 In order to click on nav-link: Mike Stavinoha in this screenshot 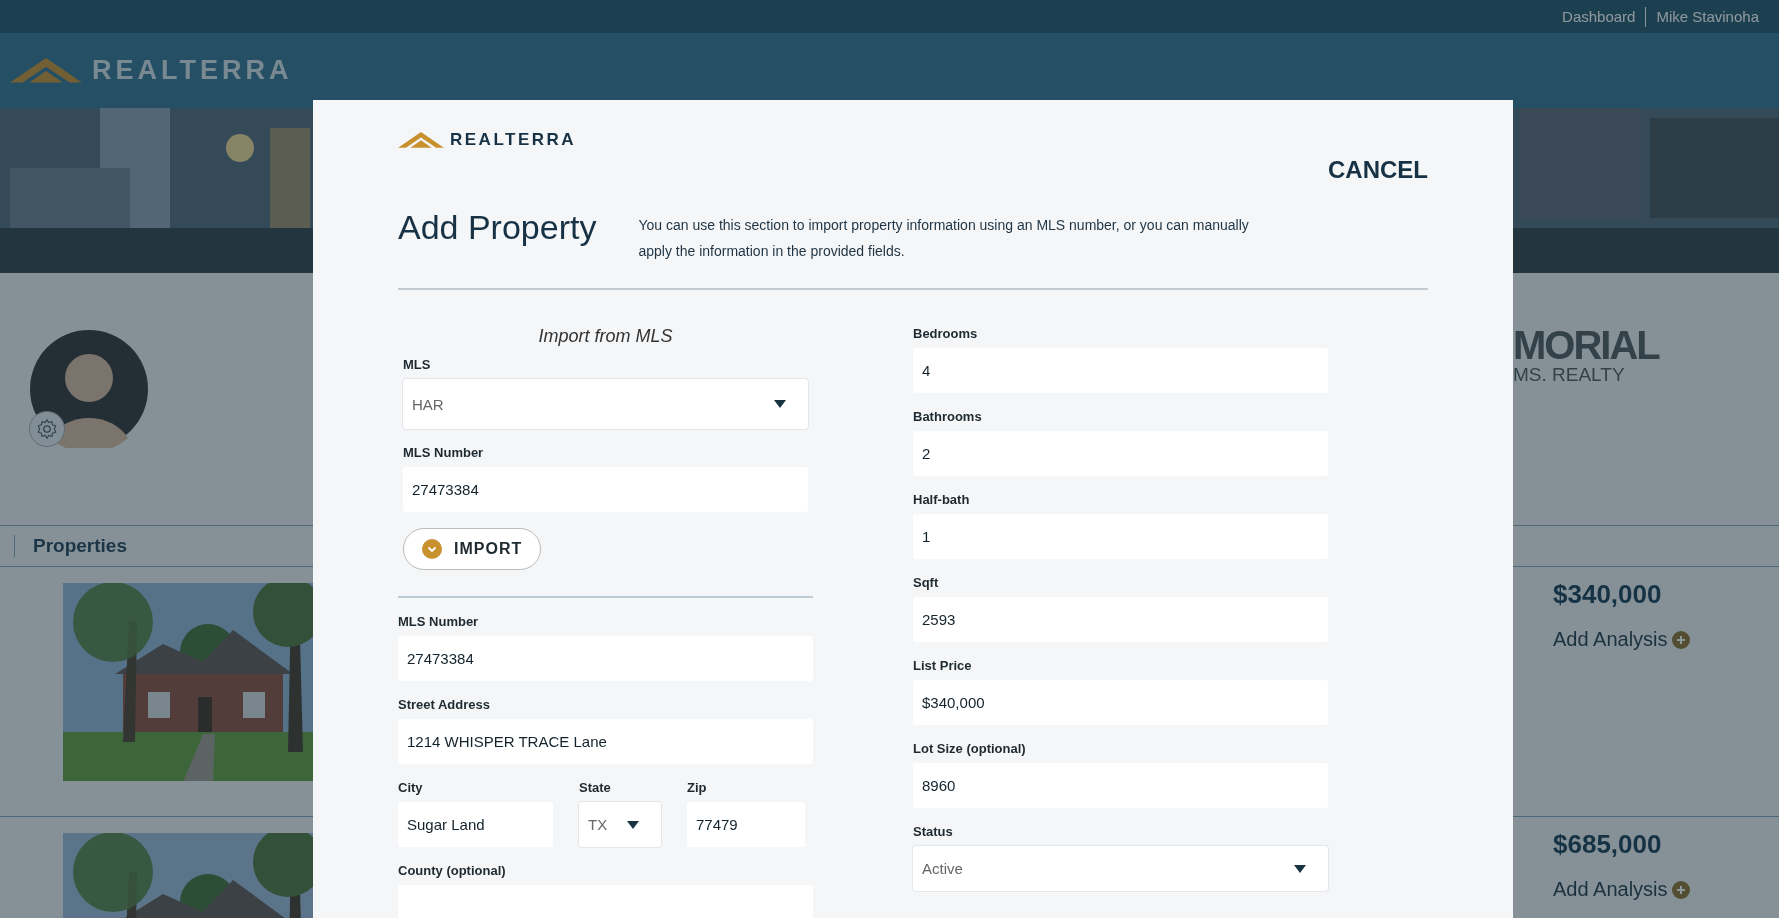, I will do `click(1707, 16)`.